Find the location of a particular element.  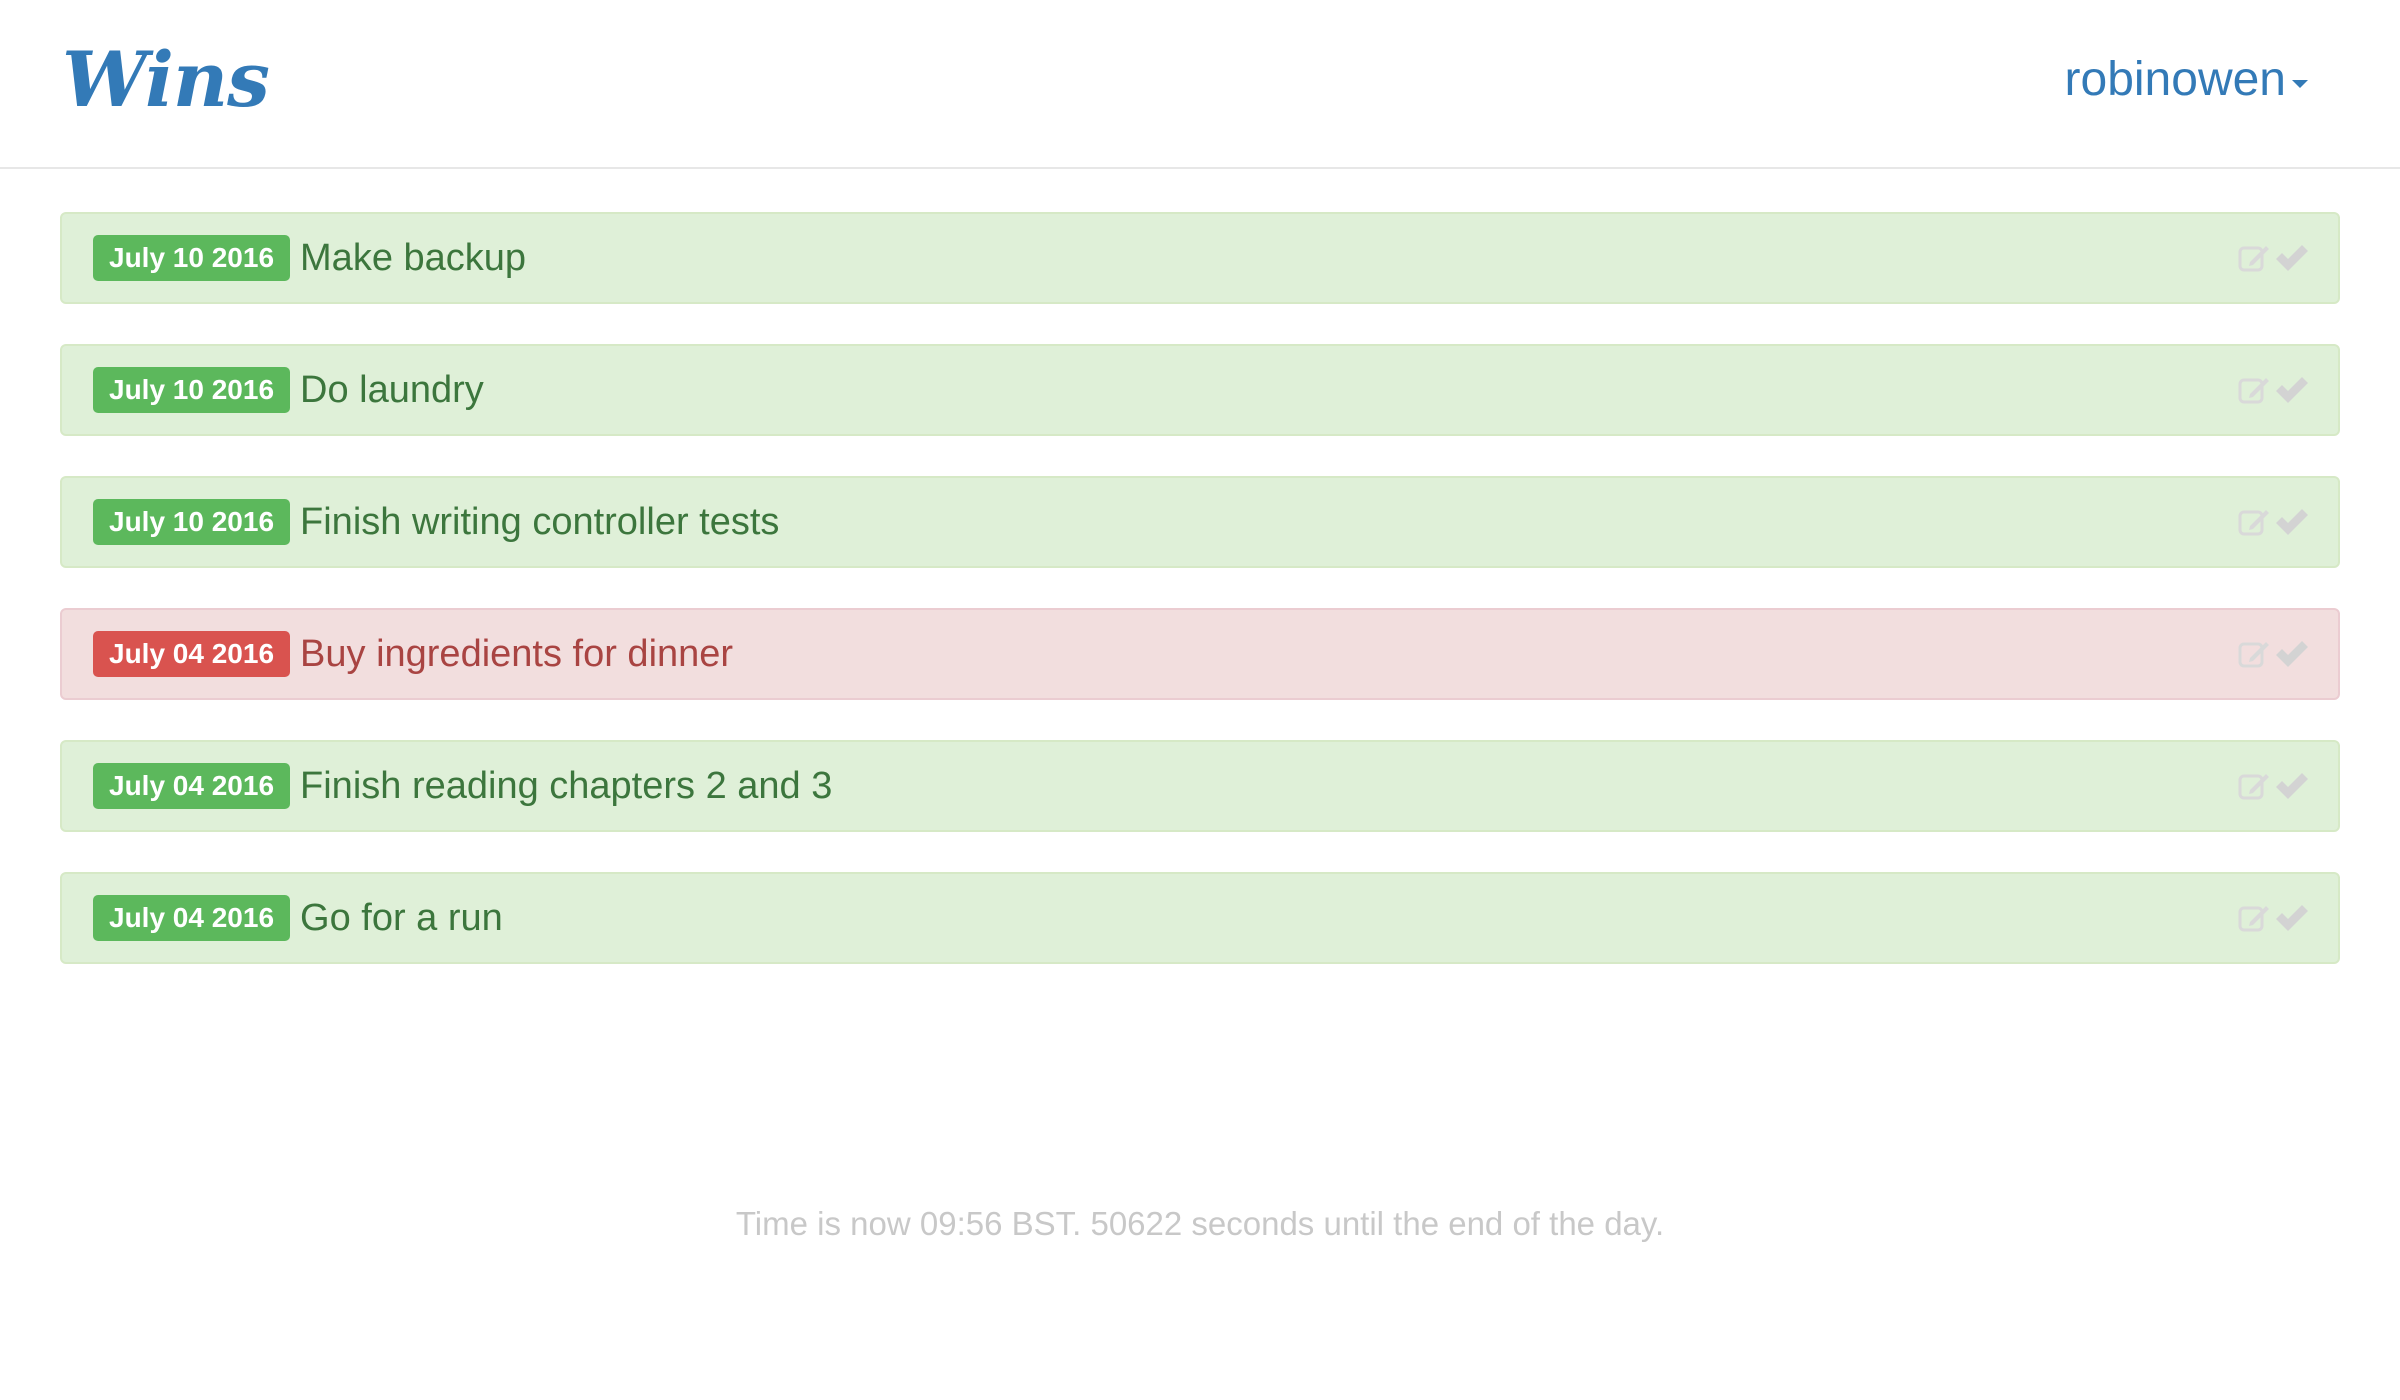

item-title: Do laundry is located at coordinates (392, 389).